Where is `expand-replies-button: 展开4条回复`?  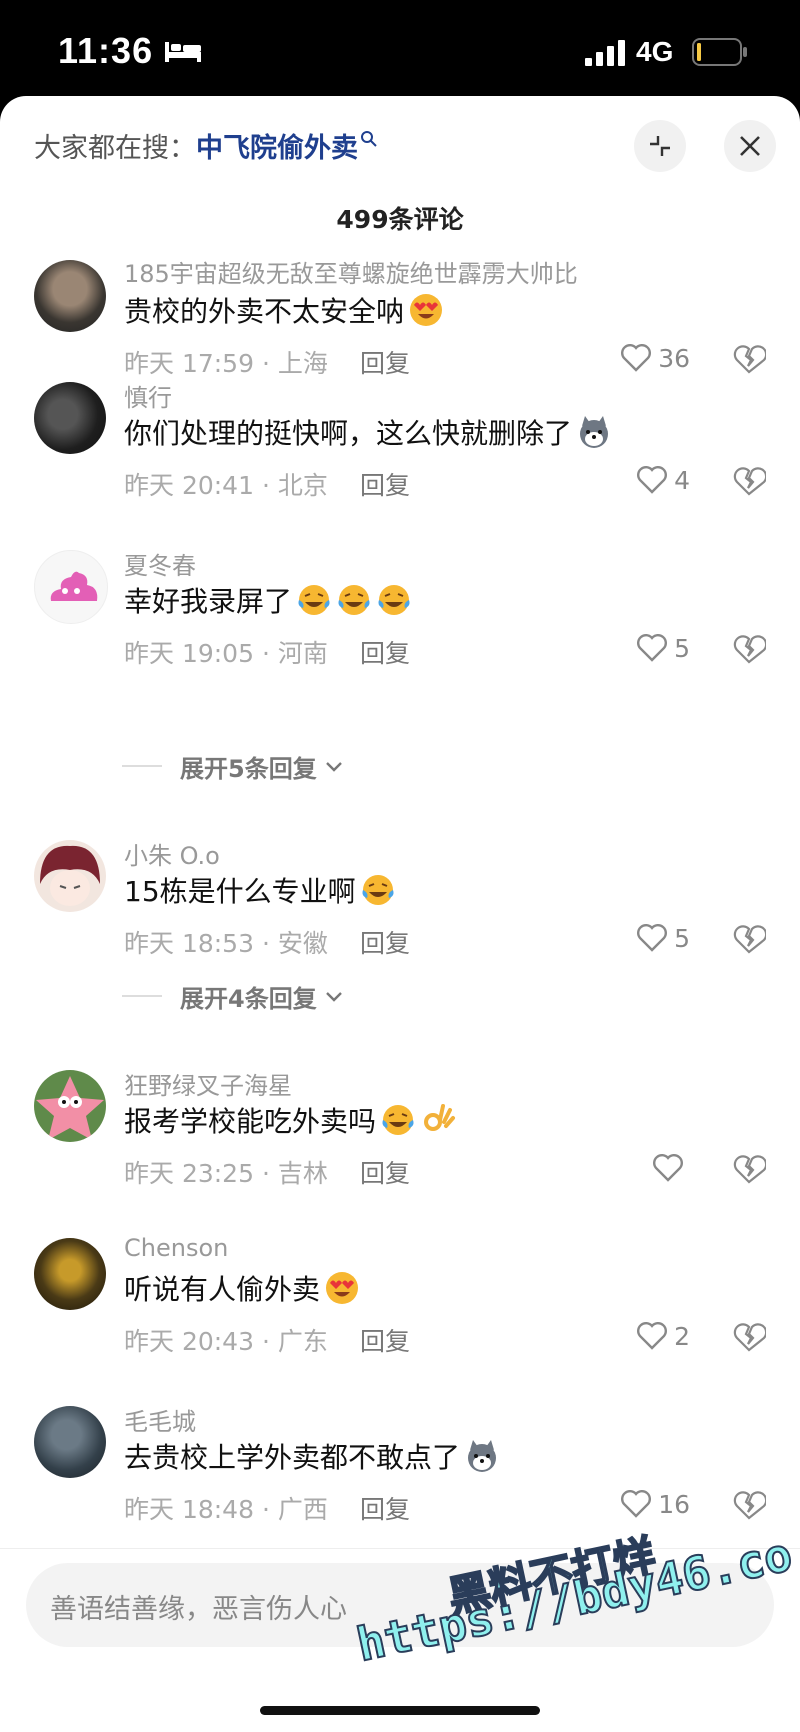
expand-replies-button: 展开4条回复 is located at coordinates (322, 996).